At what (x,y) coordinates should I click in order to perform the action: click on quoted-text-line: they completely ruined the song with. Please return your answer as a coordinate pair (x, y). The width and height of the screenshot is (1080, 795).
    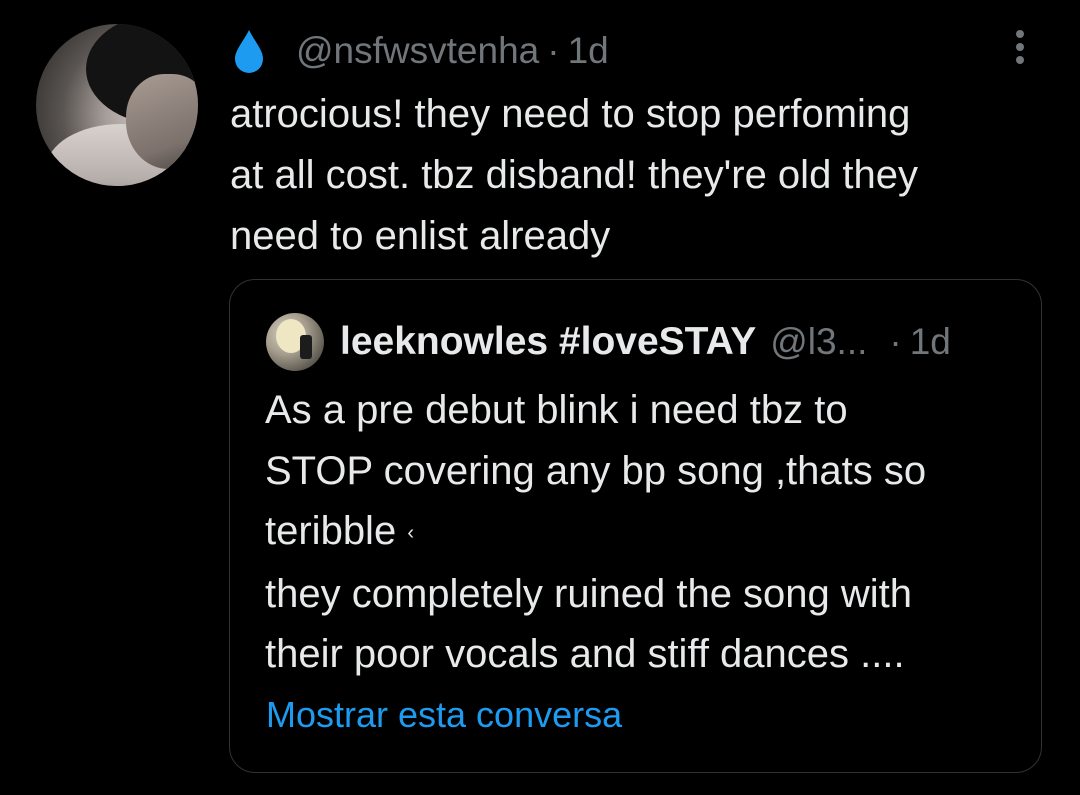
    Looking at the image, I should click on (589, 593).